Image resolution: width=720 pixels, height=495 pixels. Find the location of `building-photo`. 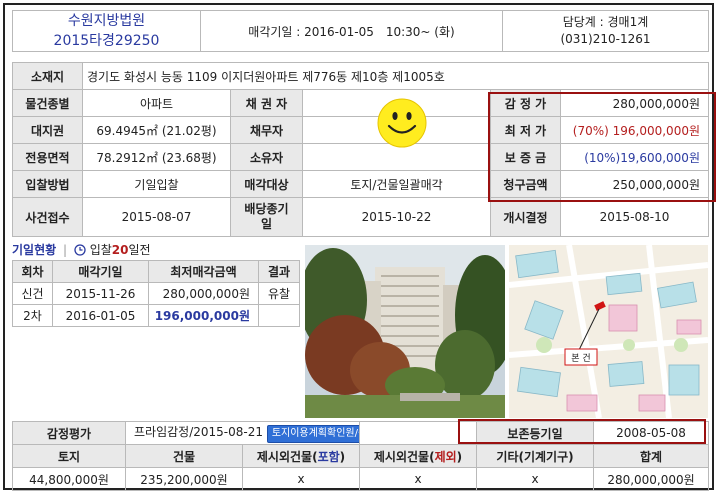

building-photo is located at coordinates (405, 331).